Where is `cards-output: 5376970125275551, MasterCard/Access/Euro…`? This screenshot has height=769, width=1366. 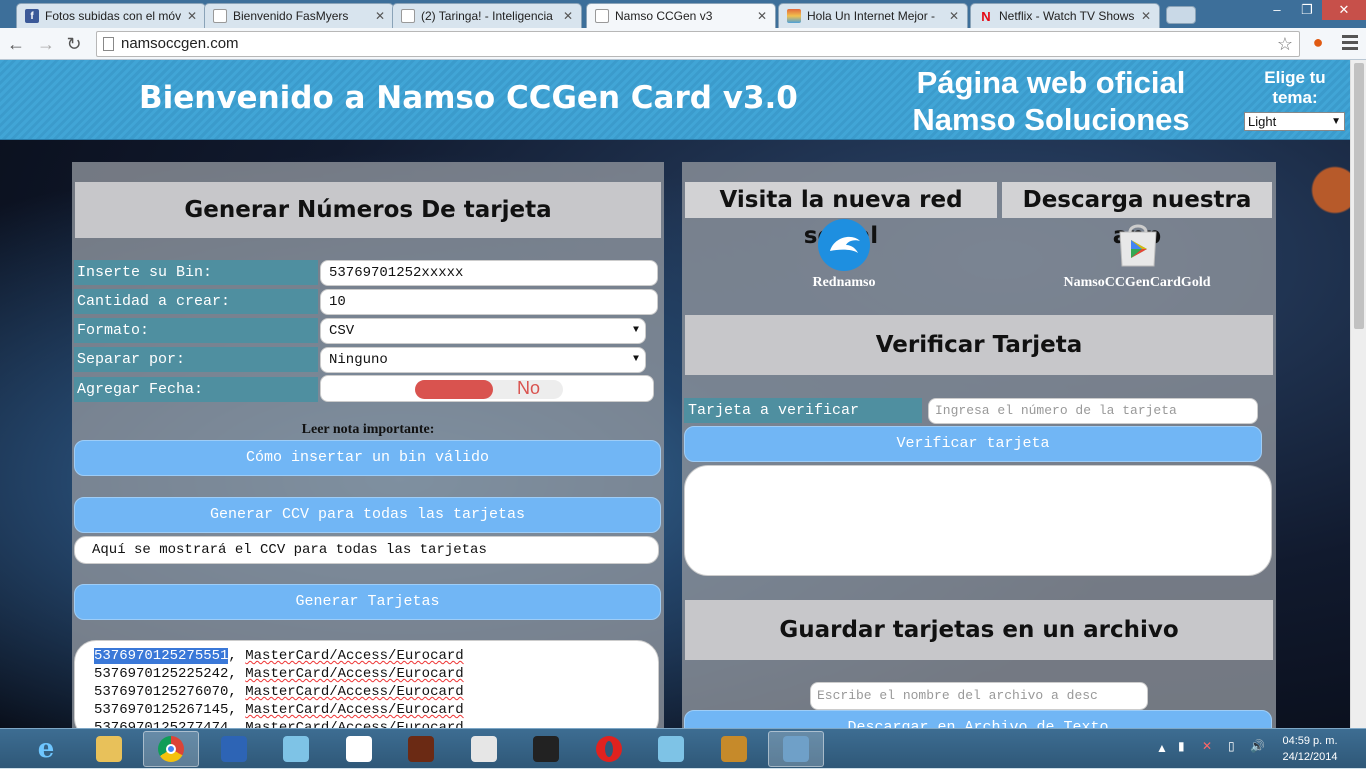 cards-output: 5376970125275551, MasterCard/Access/Euro… is located at coordinates (366, 684).